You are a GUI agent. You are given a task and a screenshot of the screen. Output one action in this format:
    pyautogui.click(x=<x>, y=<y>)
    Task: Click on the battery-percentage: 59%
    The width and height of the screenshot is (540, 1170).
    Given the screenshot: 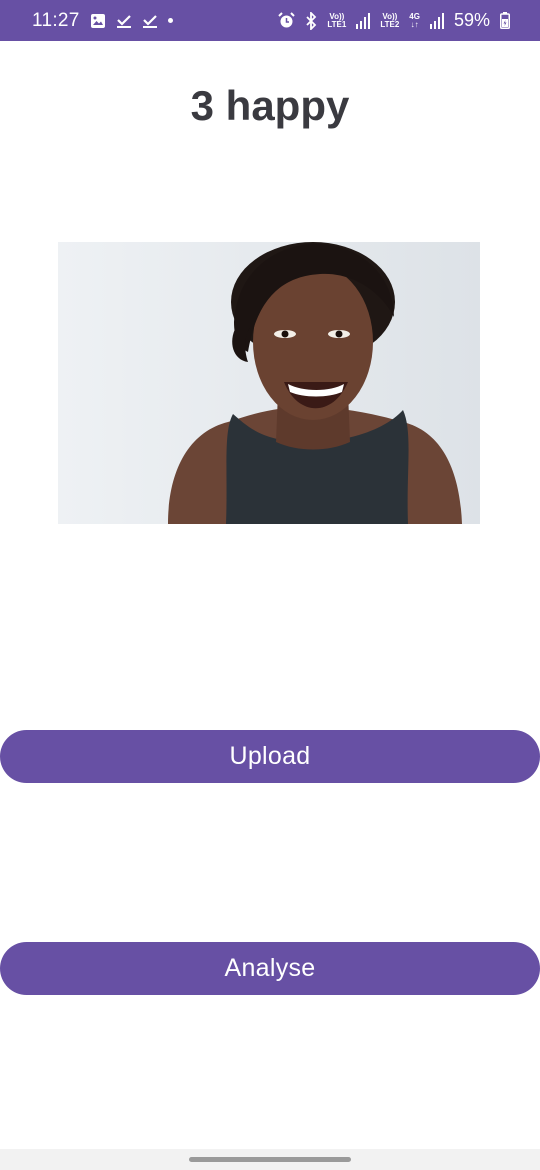 What is the action you would take?
    pyautogui.click(x=471, y=20)
    